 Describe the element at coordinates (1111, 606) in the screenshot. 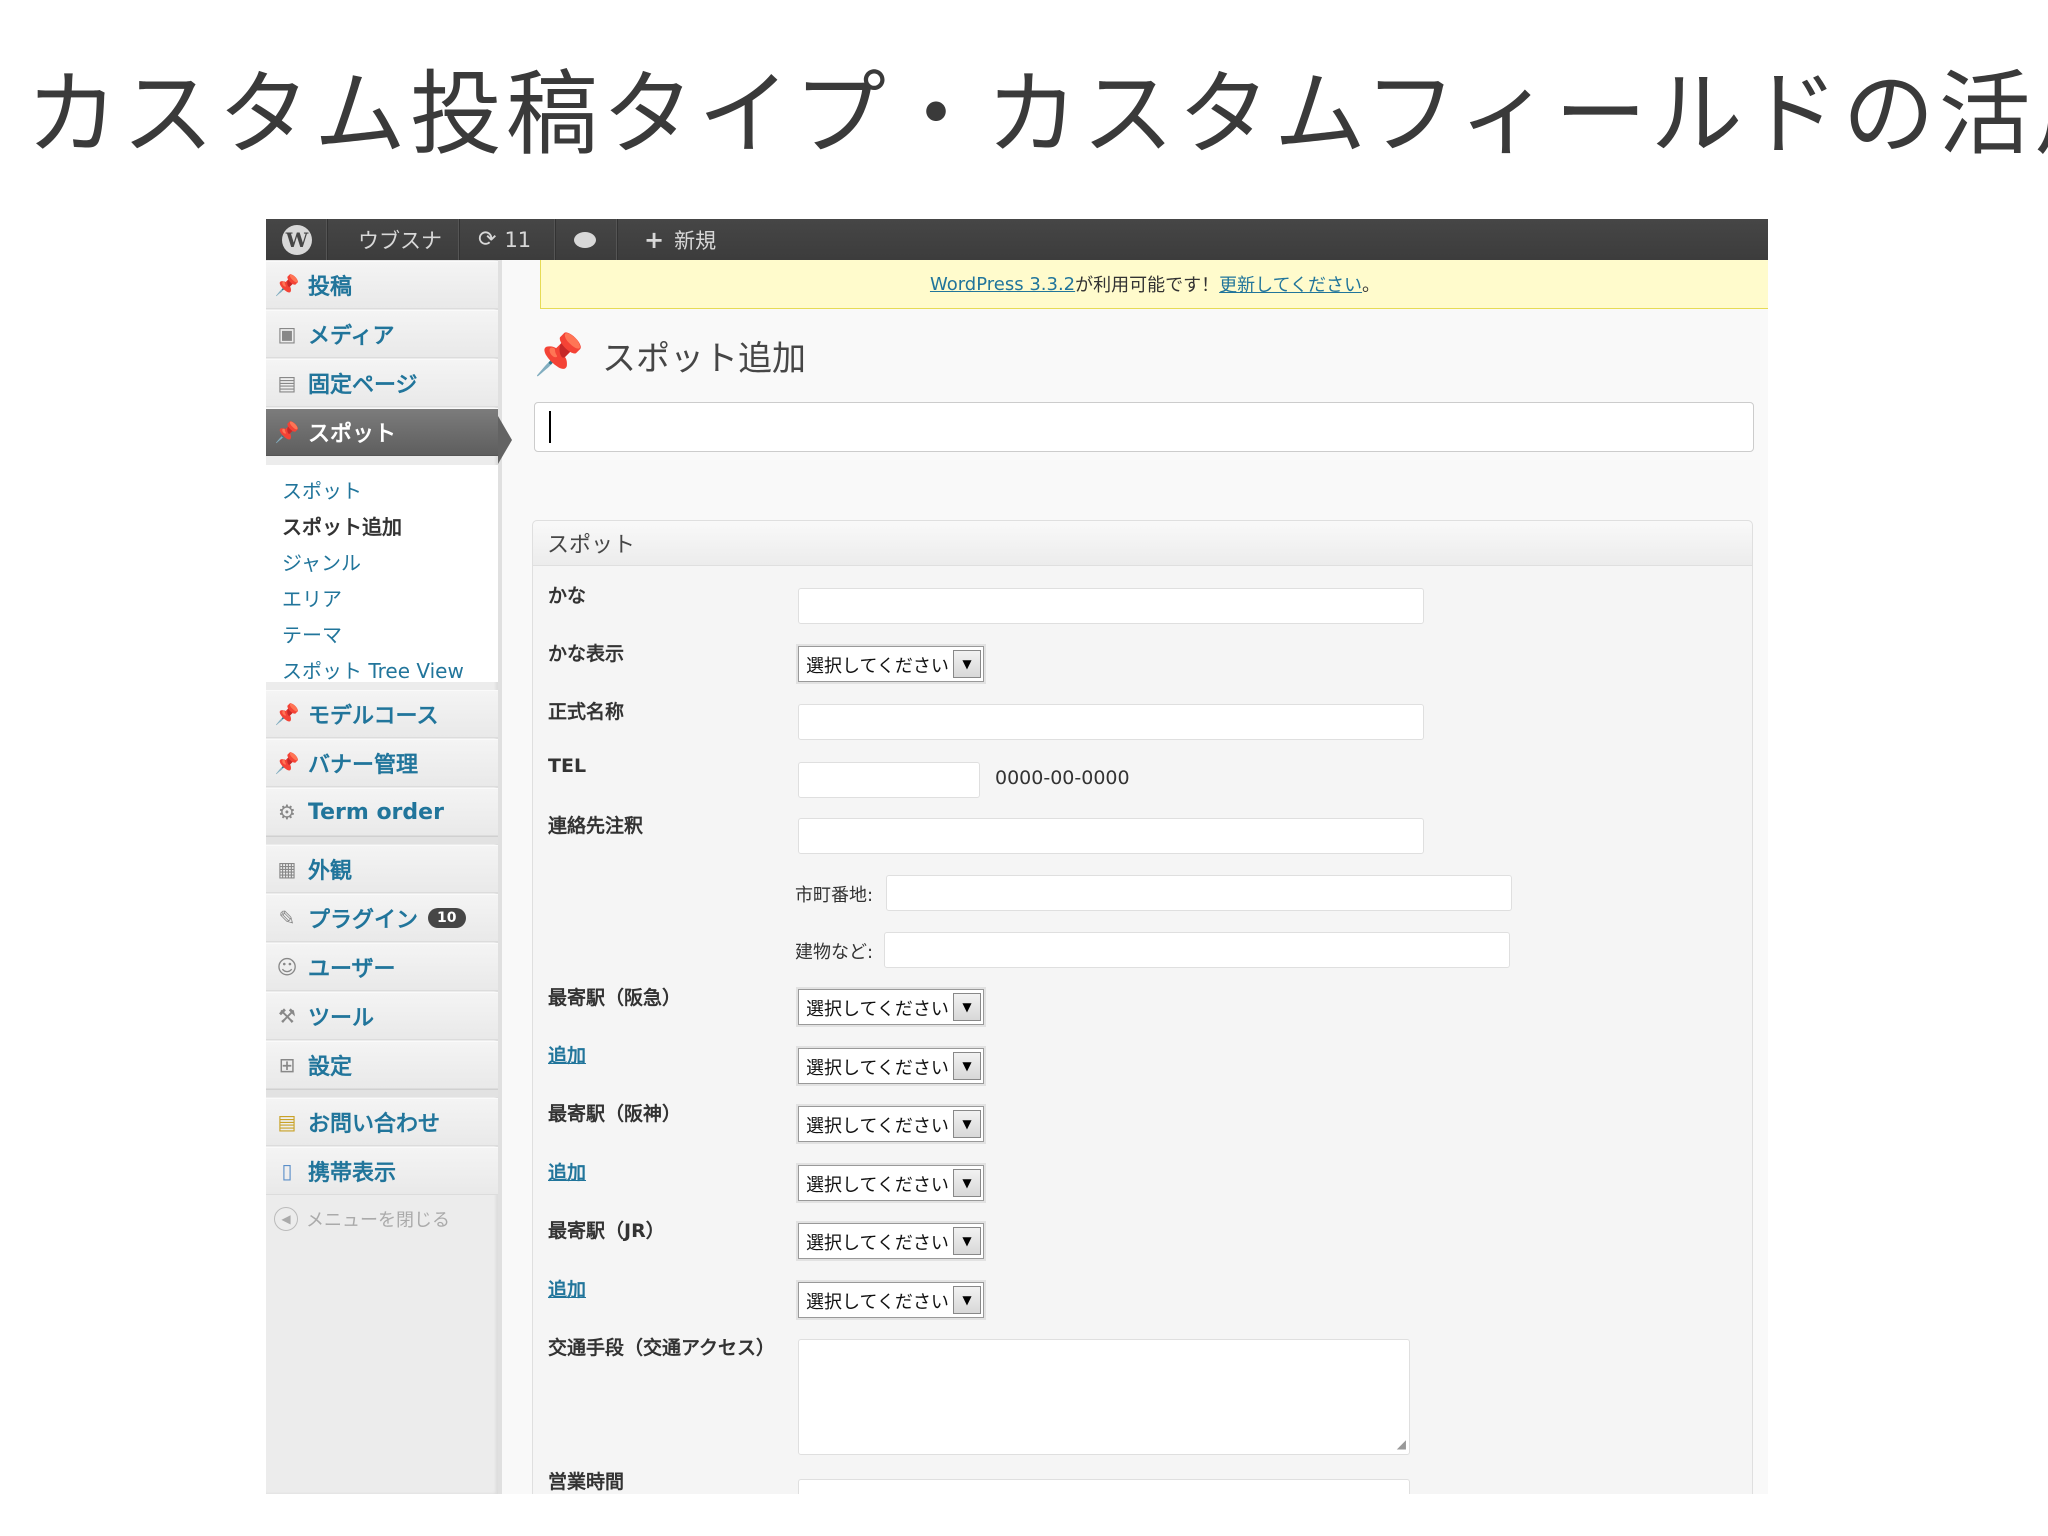

I see `kana-input` at that location.